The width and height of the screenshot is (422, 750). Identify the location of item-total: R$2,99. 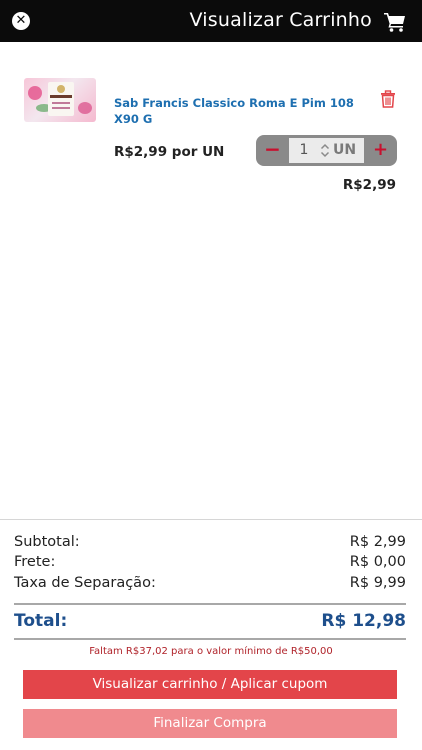
(369, 185).